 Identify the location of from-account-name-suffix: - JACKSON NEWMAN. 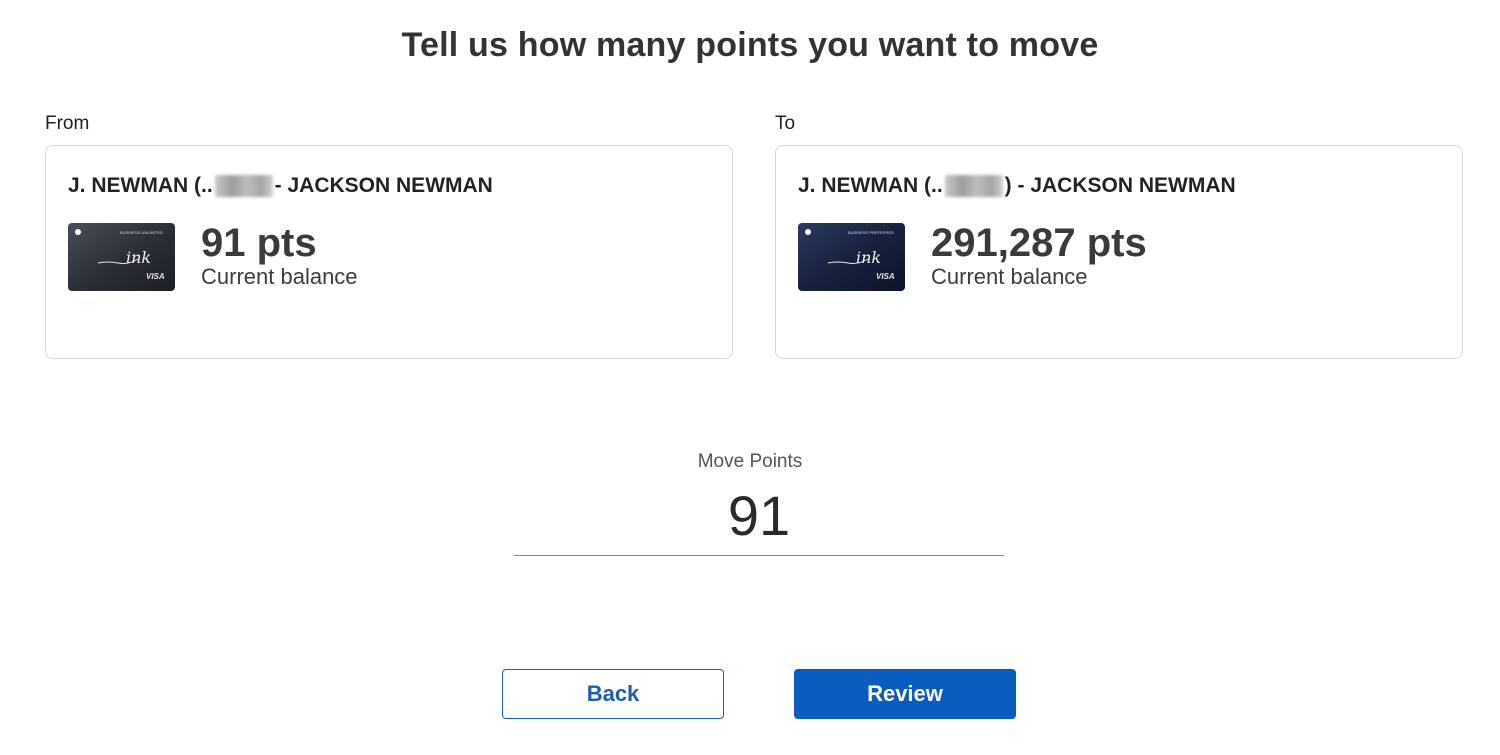
(383, 185).